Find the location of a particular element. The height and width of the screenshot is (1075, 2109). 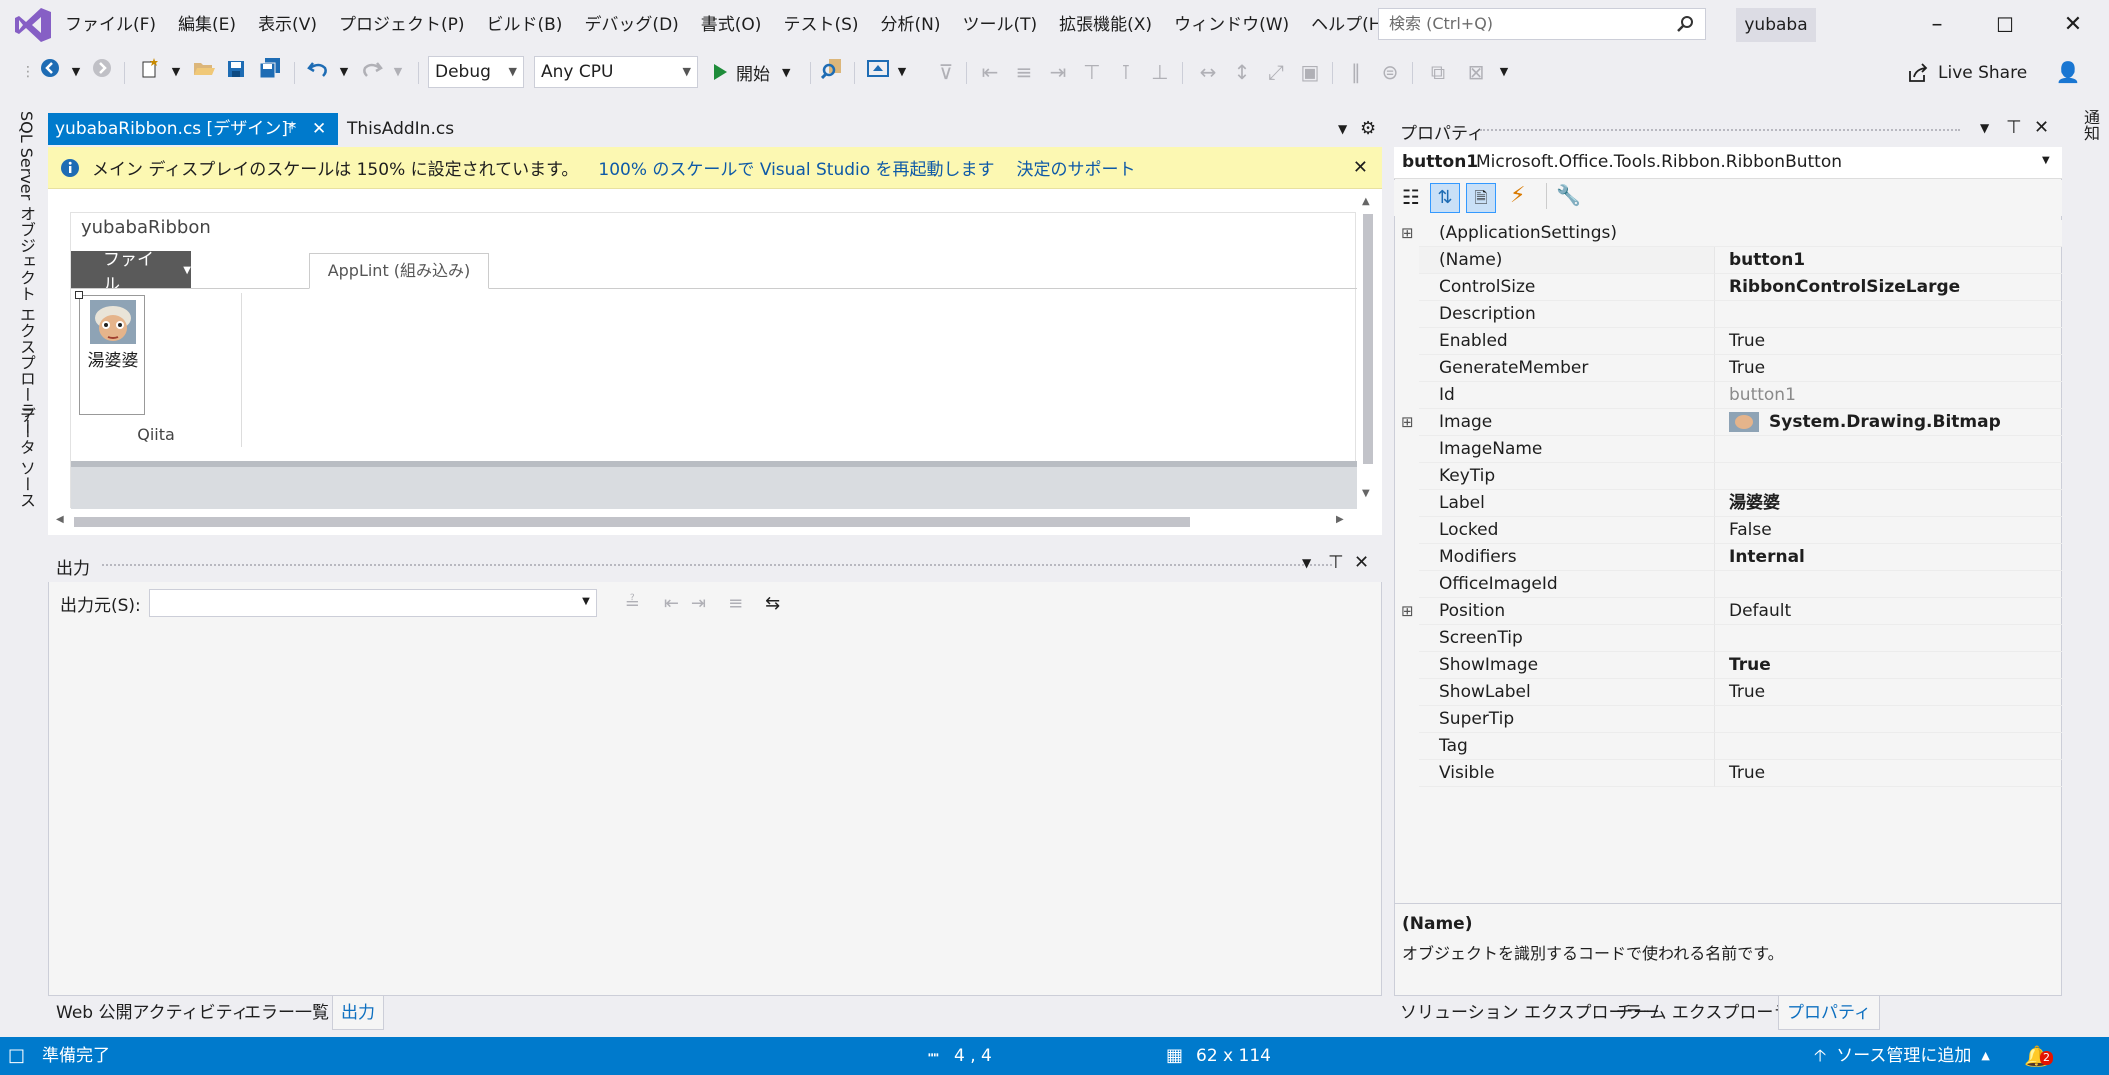

maximize-icon: ☐ is located at coordinates (2005, 25).